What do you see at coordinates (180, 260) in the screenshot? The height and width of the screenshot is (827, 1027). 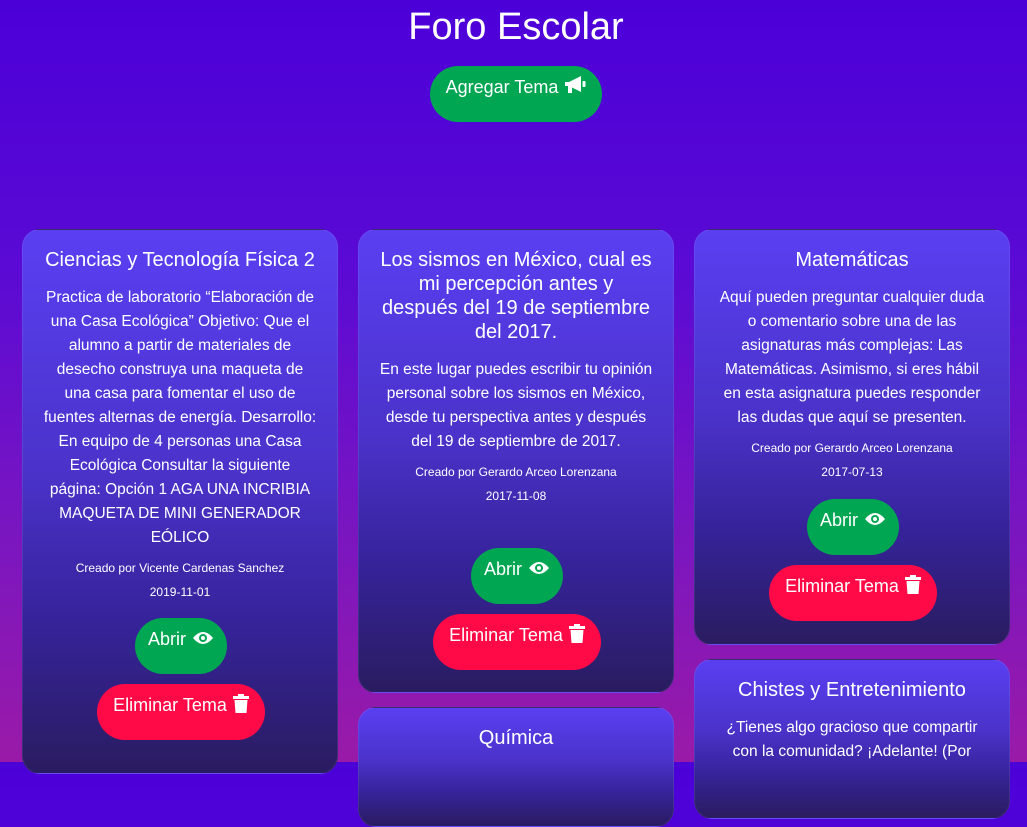 I see `topic-title: Ciencias y Tecnología Física 2` at bounding box center [180, 260].